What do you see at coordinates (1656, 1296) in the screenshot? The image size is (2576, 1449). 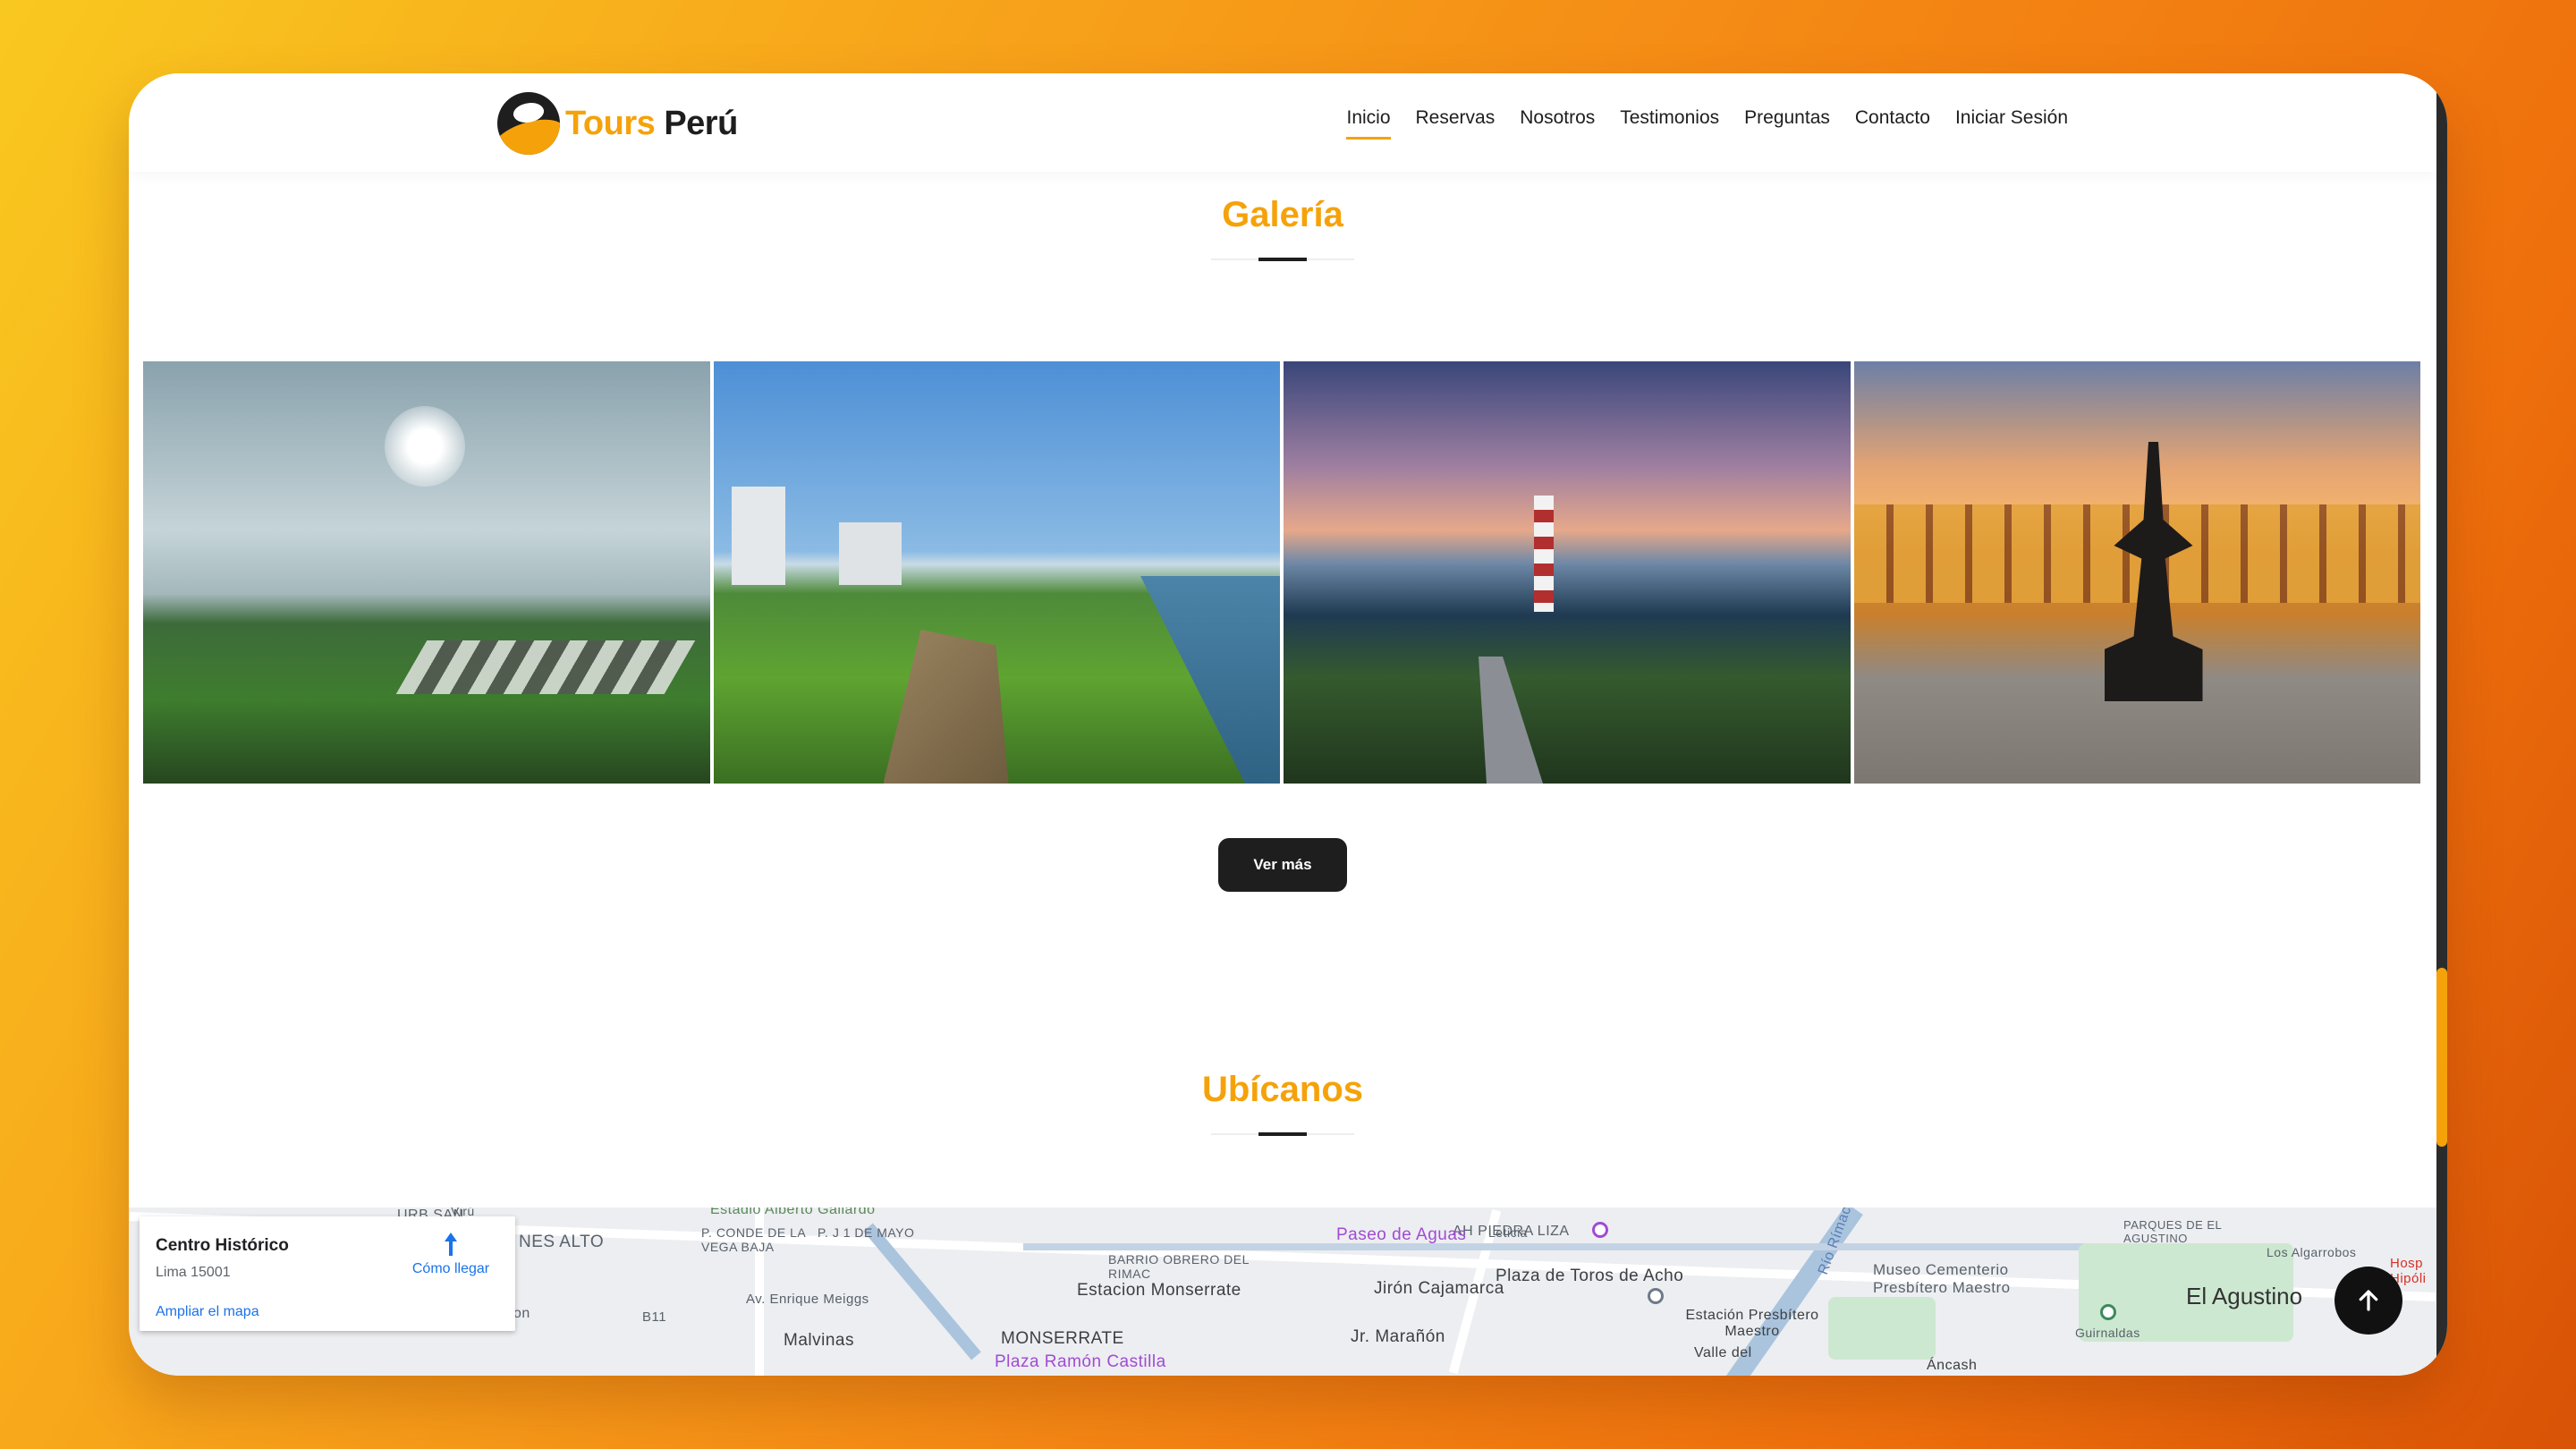 I see `map-pin-plaza-toros` at bounding box center [1656, 1296].